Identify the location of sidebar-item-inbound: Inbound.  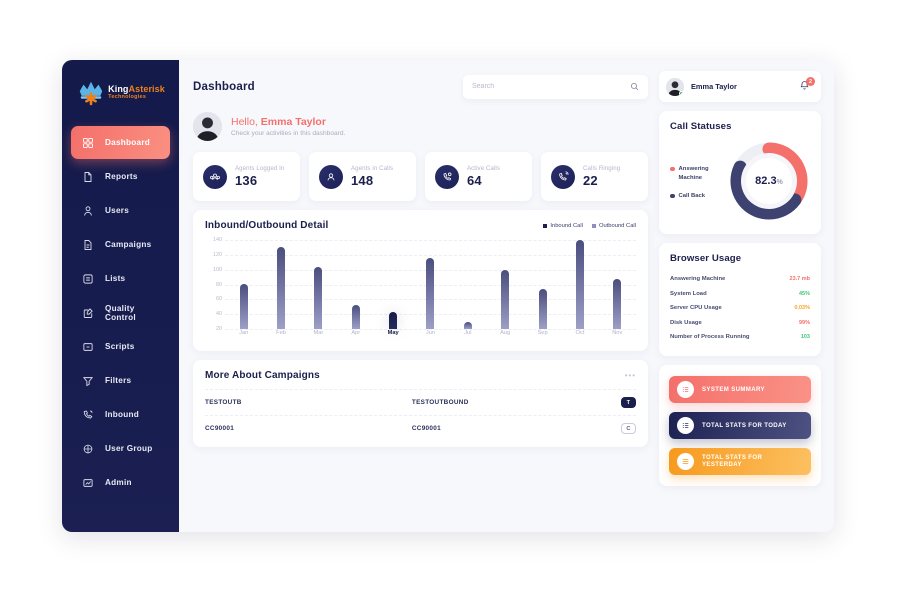
(120, 414).